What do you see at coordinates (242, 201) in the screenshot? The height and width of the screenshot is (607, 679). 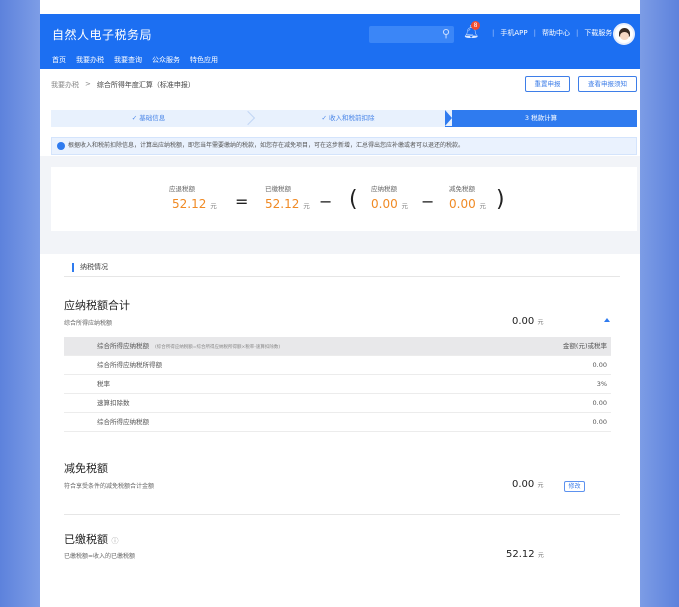 I see `equals-sign: =` at bounding box center [242, 201].